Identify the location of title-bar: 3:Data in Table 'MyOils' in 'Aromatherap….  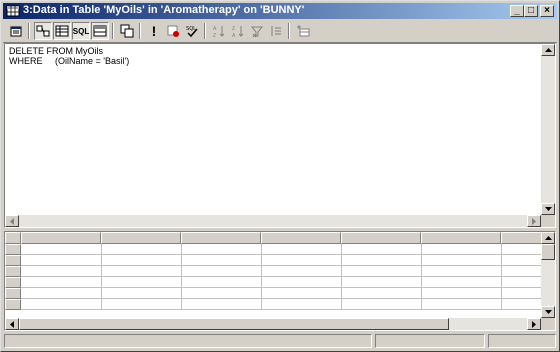
(280, 11).